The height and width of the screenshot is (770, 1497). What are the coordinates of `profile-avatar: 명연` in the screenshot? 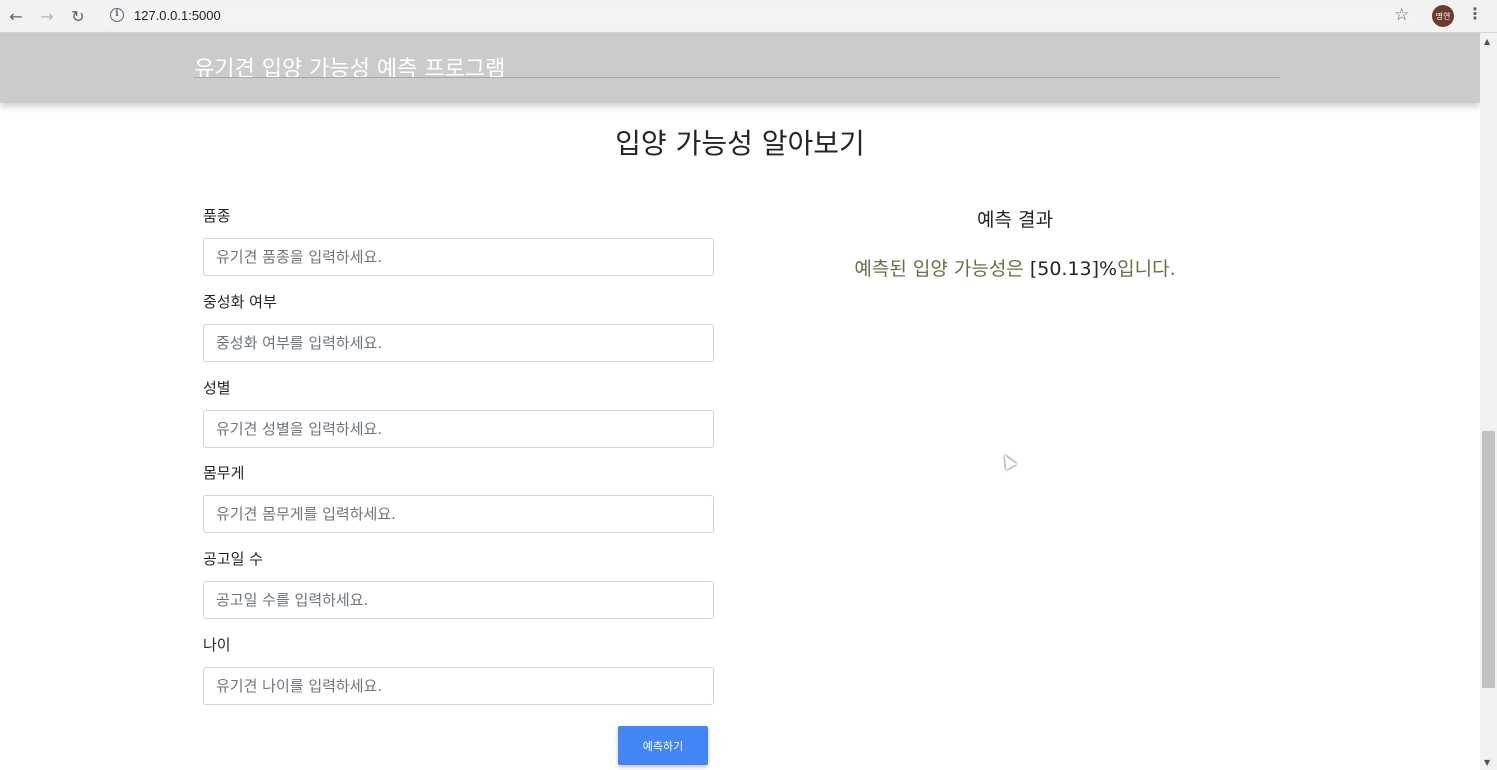 It's located at (1443, 16).